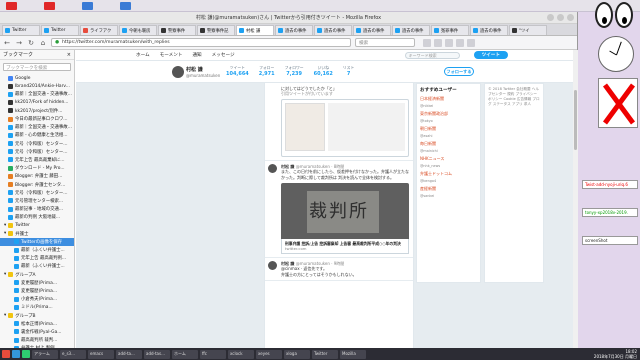 Image resolution: width=640 pixels, height=360 pixels. Describe the element at coordinates (471, 42) in the screenshot. I see `menu-icon` at that location.